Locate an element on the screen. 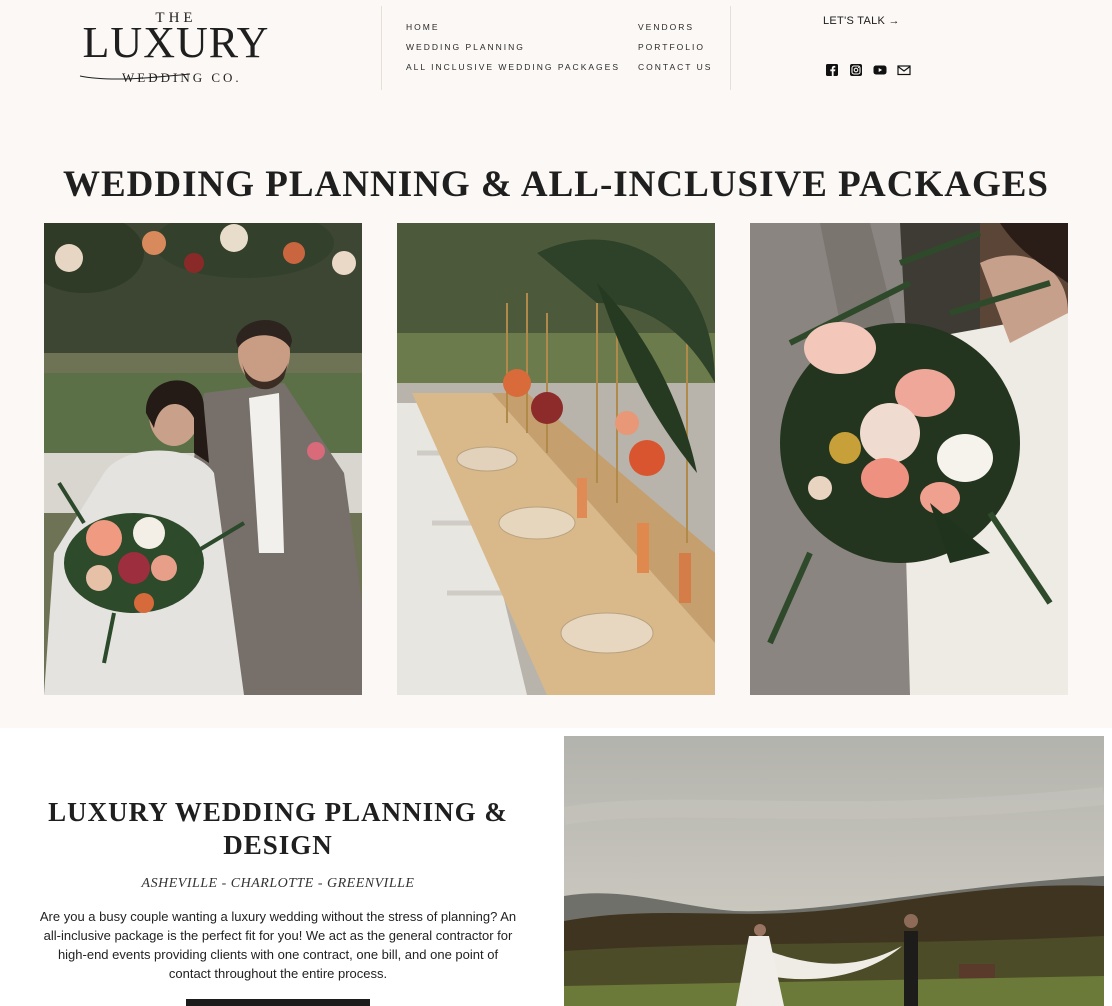  planning-cities: ASHEVILLE - CHARLOTTE - GREENVILLE is located at coordinates (278, 883).